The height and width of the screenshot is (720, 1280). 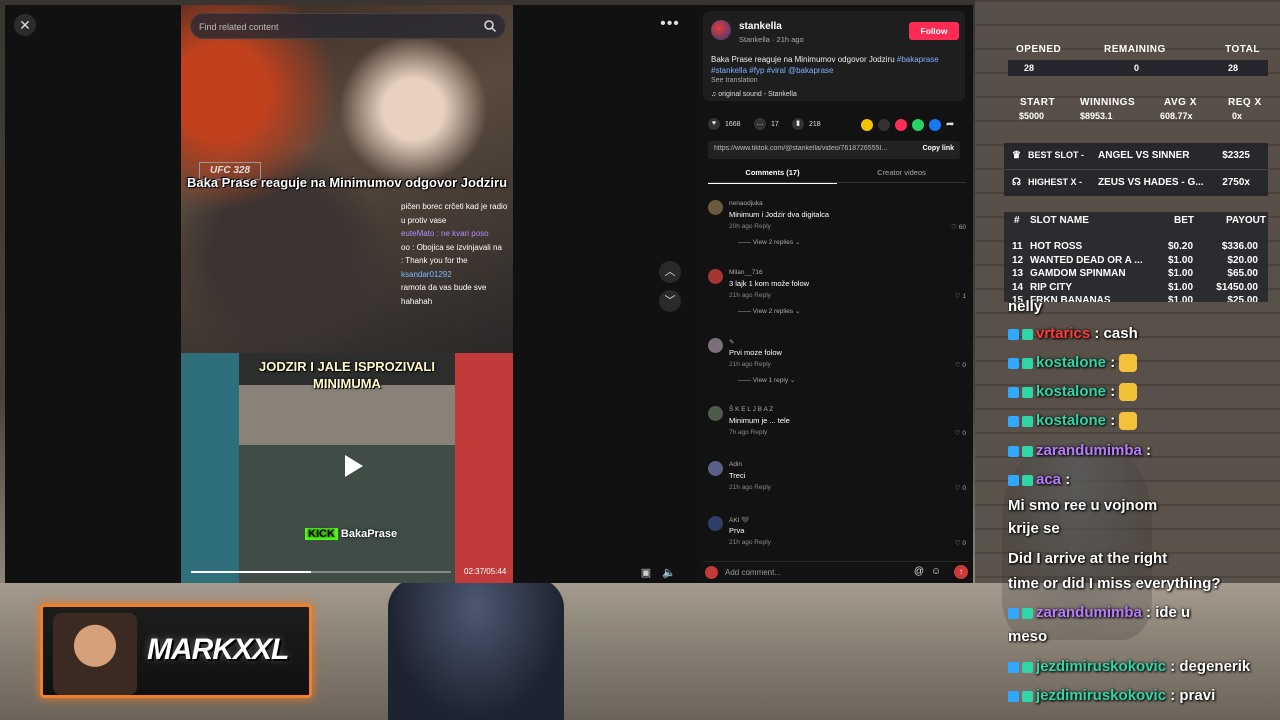 I want to click on best-slot-name: ANGEL VS SINNER, so click(x=1144, y=155).